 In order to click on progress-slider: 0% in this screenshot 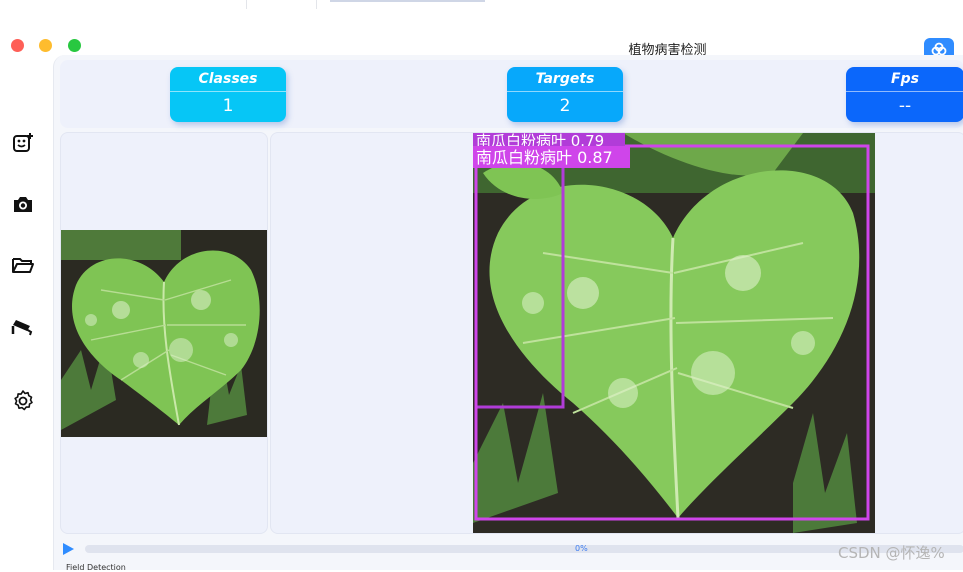, I will do `click(524, 548)`.